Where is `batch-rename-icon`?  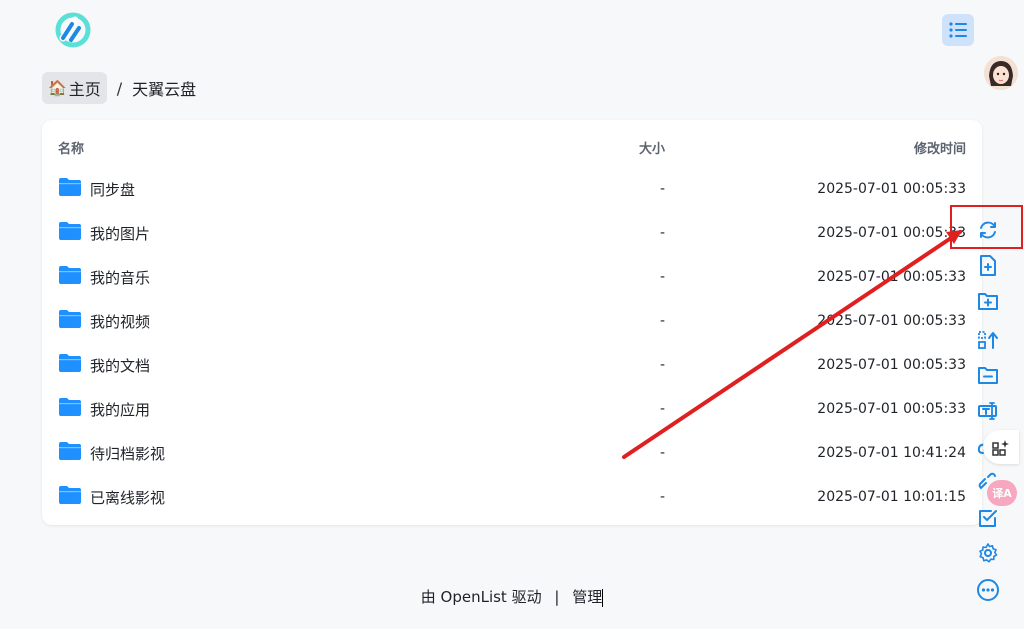
batch-rename-icon is located at coordinates (987, 411).